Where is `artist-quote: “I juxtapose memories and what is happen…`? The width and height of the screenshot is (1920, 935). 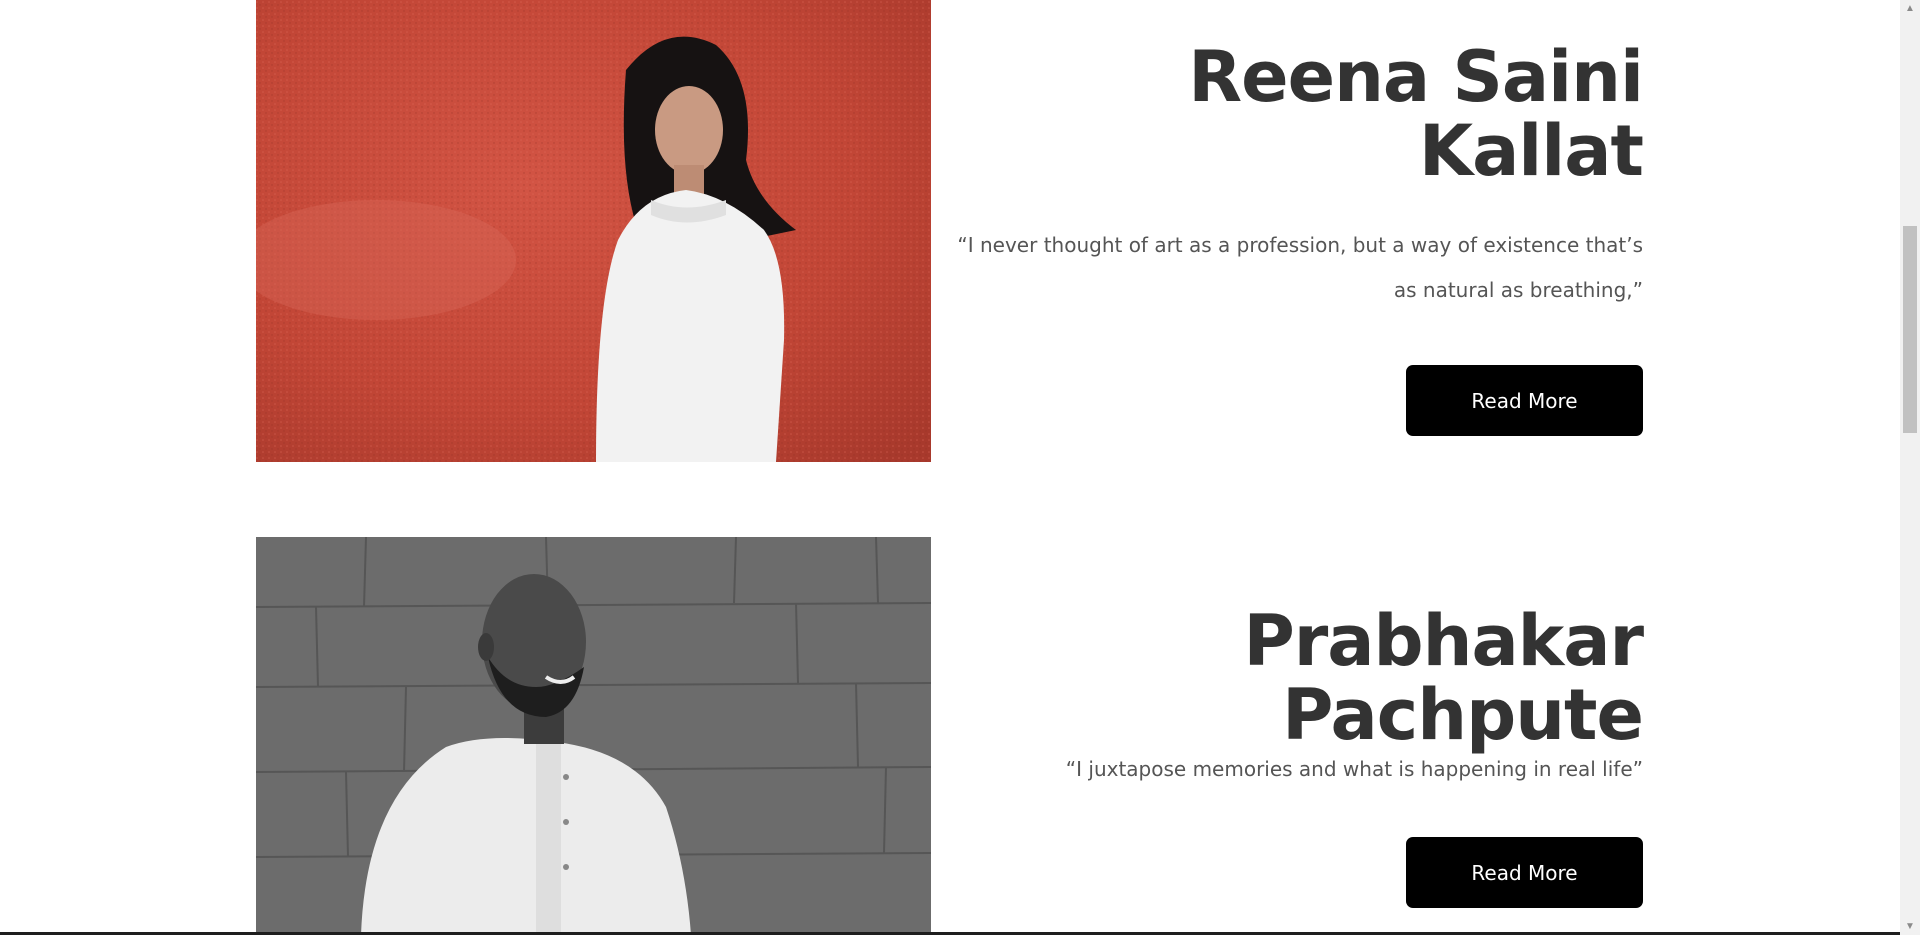 artist-quote: “I juxtapose memories and what is happen… is located at coordinates (1354, 769).